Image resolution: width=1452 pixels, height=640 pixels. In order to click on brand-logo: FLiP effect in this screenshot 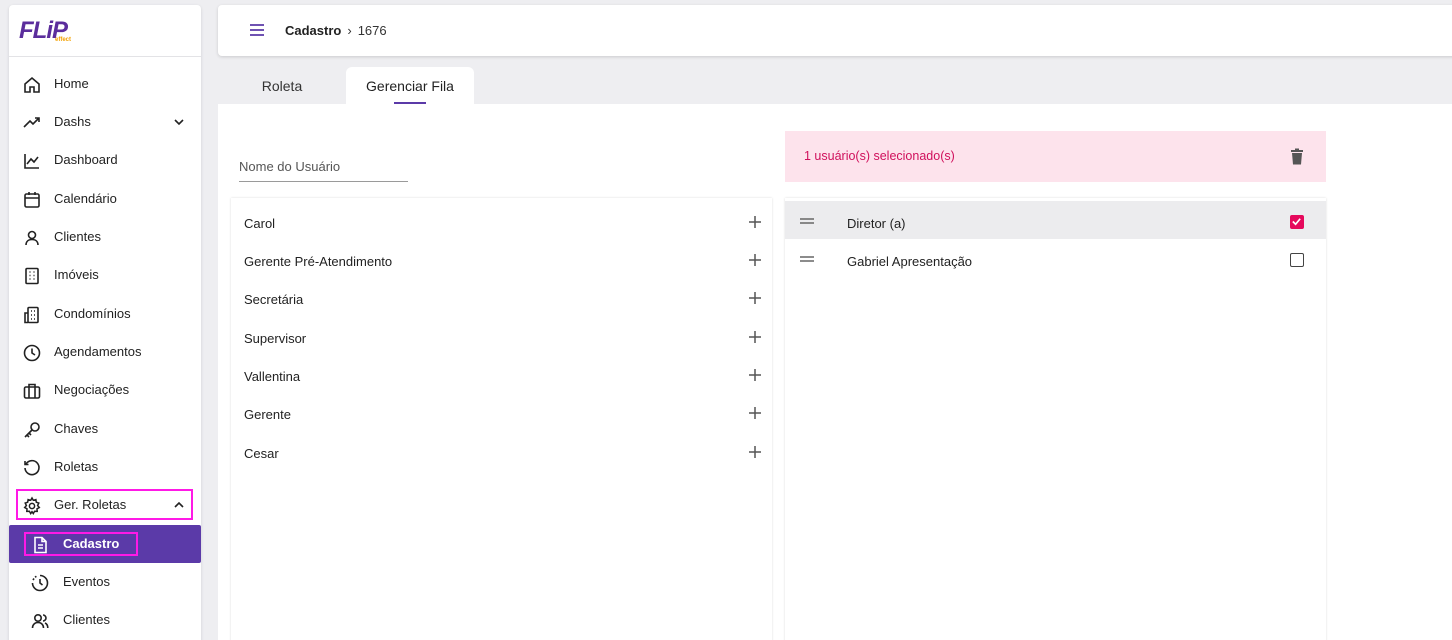, I will do `click(105, 31)`.